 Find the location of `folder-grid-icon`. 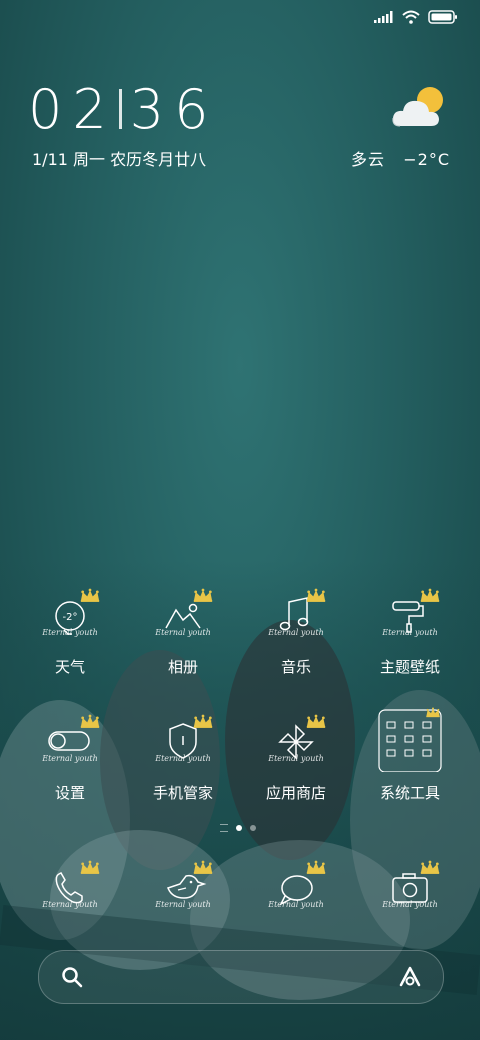

folder-grid-icon is located at coordinates (410, 739).